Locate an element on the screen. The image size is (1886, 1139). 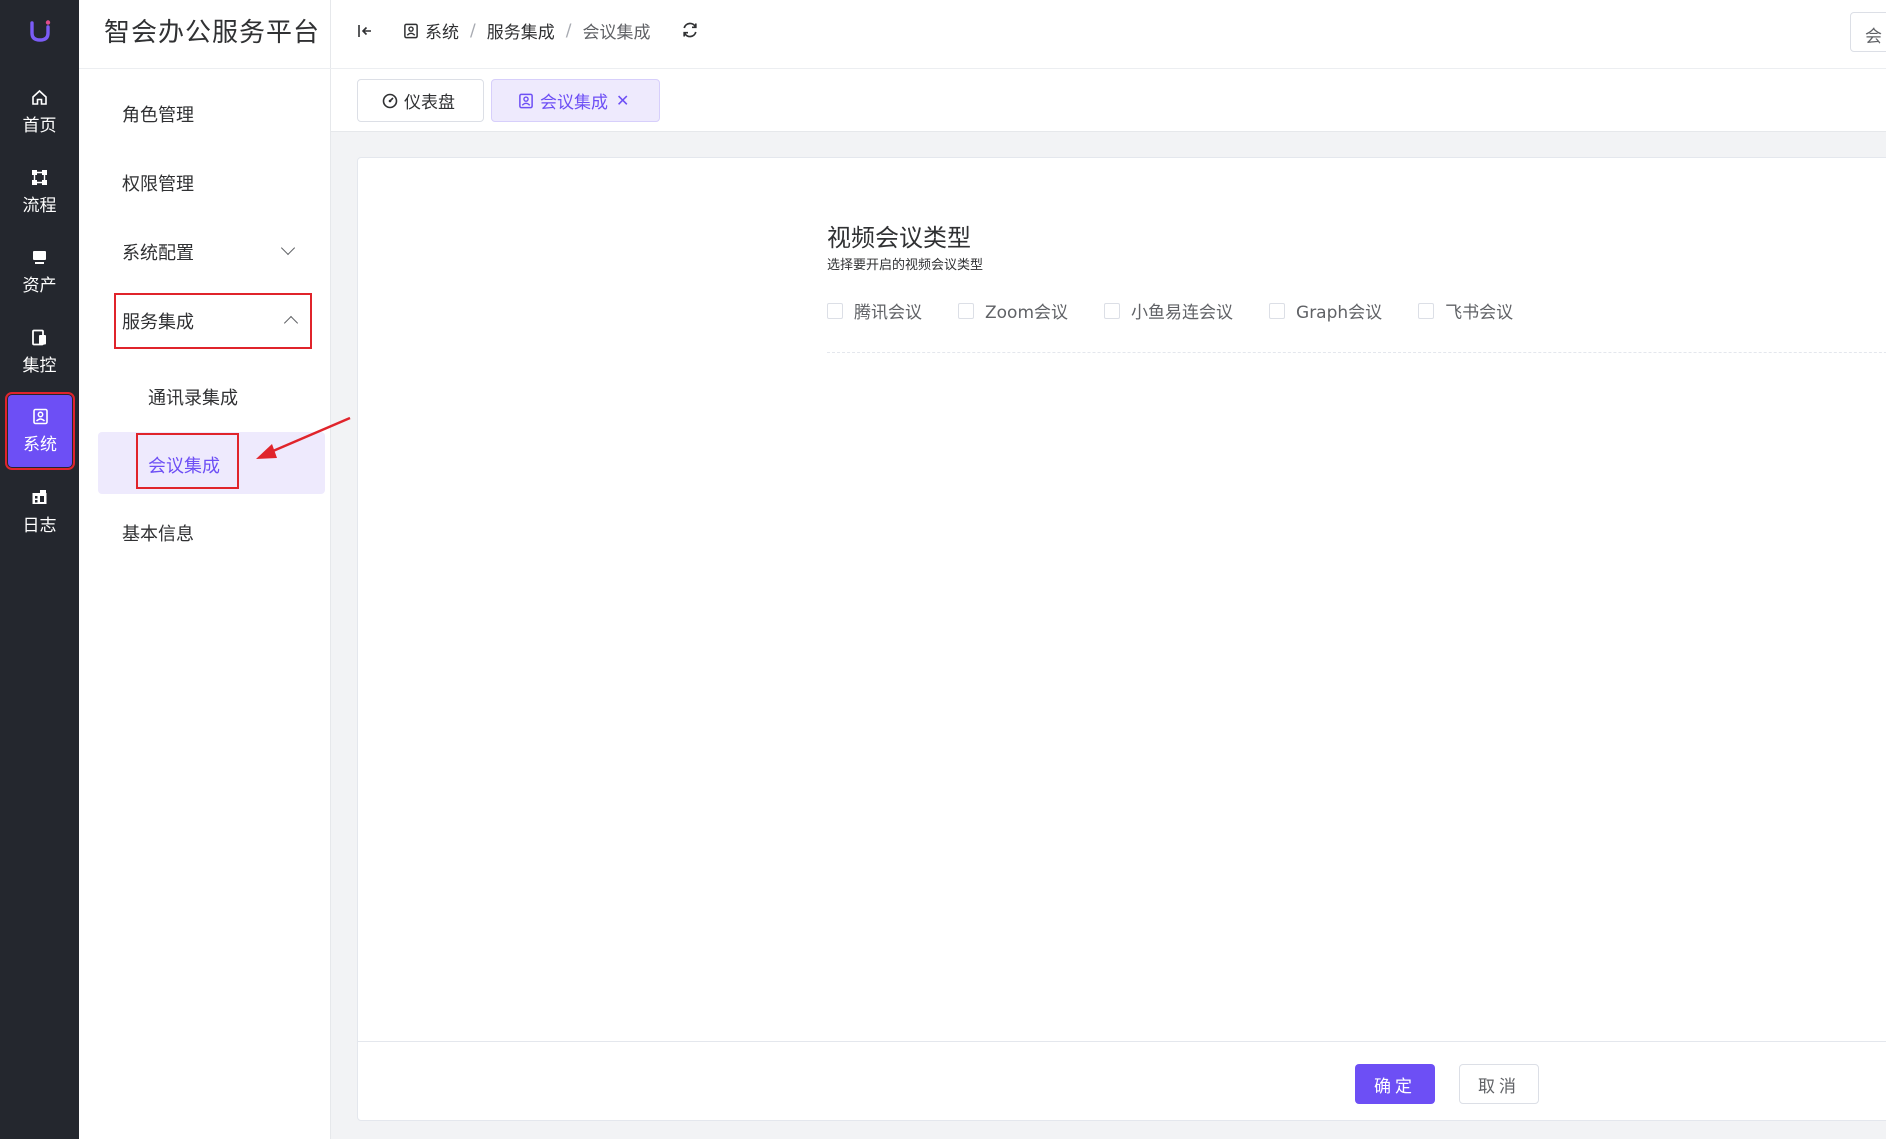
footer-divider is located at coordinates (1122, 1041).